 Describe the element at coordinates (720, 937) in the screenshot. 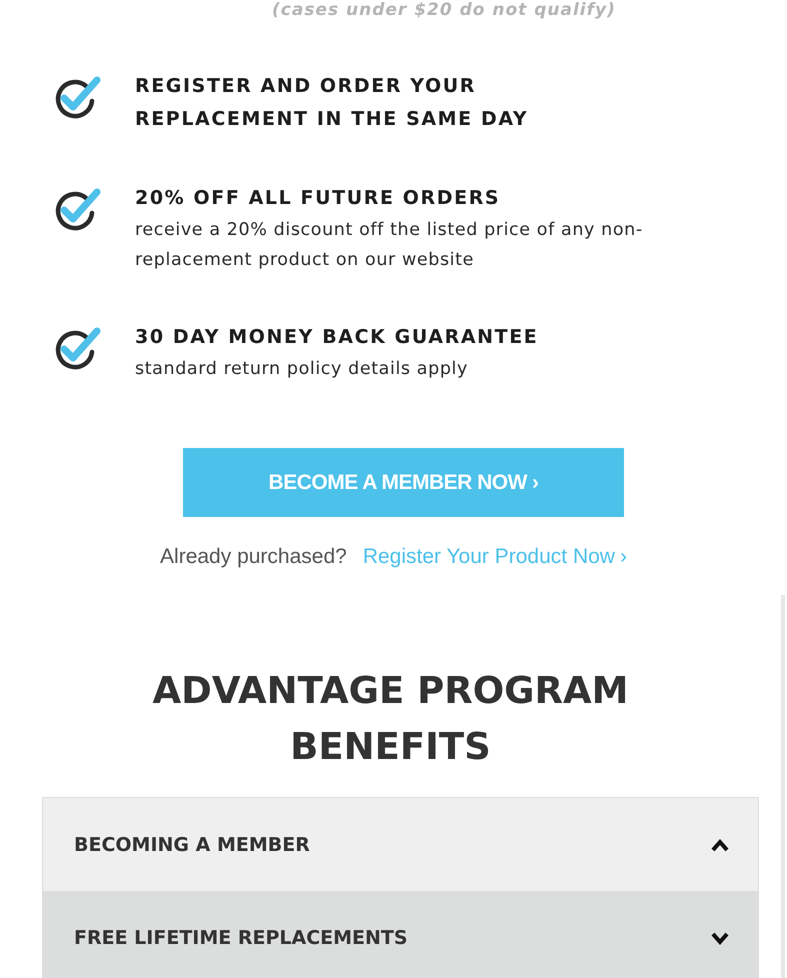

I see `caret-down-icon` at that location.